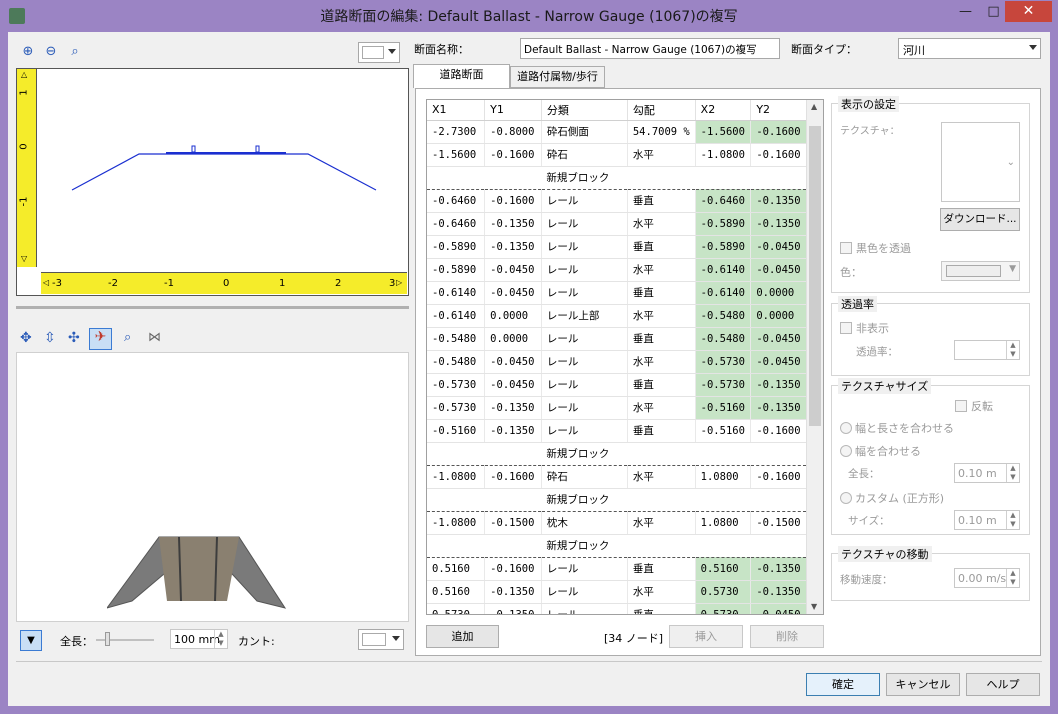  Describe the element at coordinates (127, 337) in the screenshot. I see `preview-zoom-icon: ⌕` at that location.